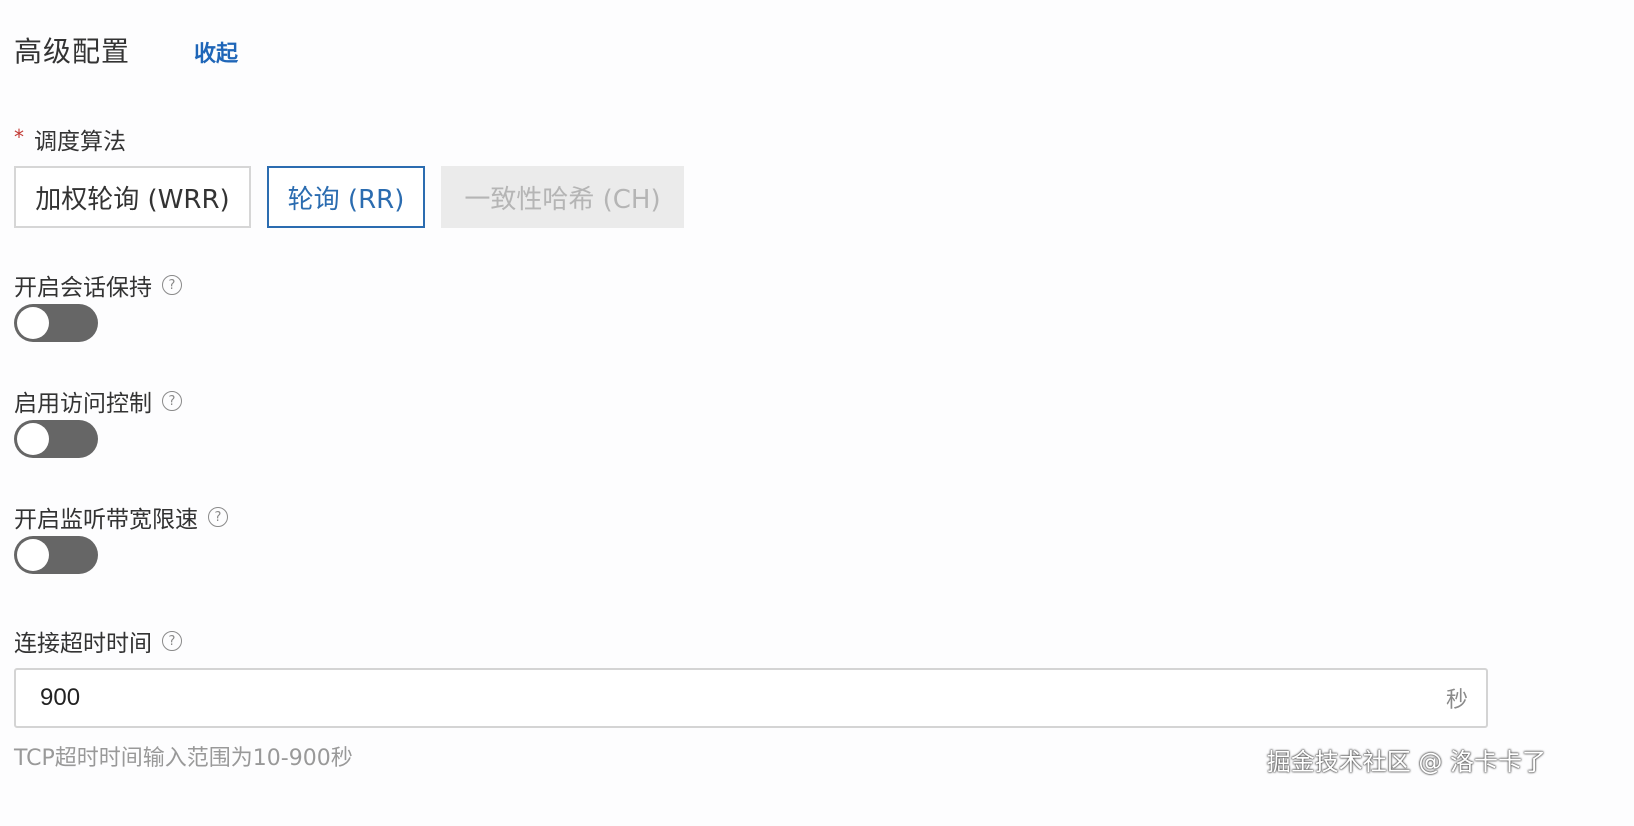 The image size is (1634, 826). Describe the element at coordinates (56, 323) in the screenshot. I see `session-persistence-toggle` at that location.